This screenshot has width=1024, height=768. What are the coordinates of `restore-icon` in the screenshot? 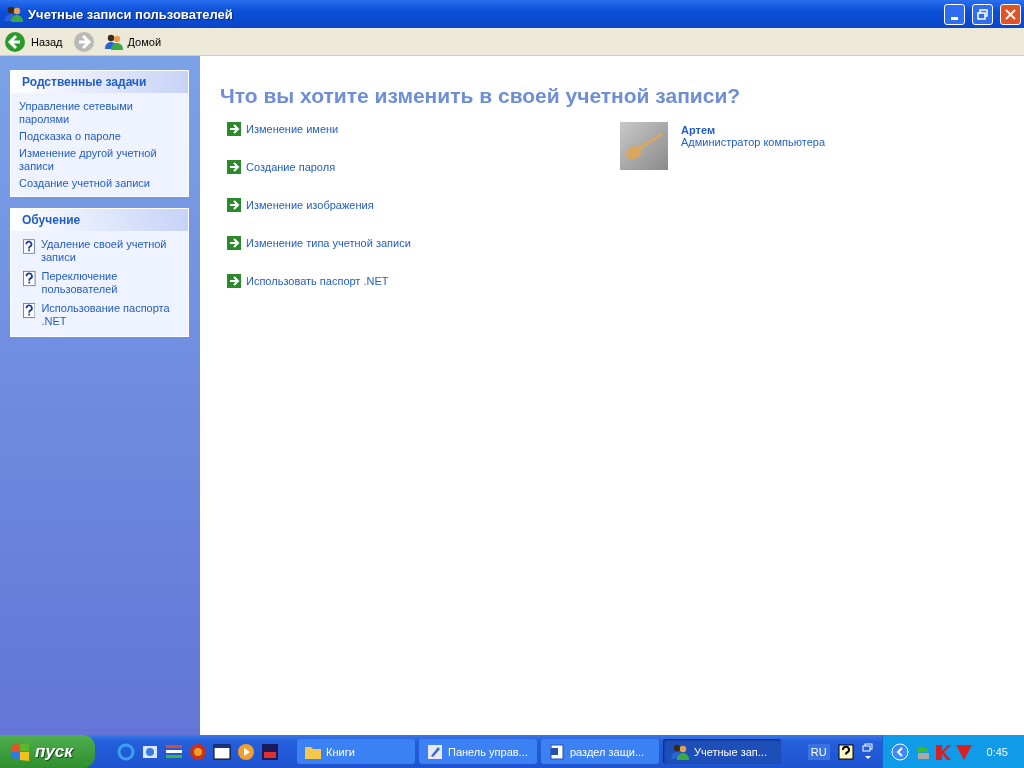 It's located at (982, 14).